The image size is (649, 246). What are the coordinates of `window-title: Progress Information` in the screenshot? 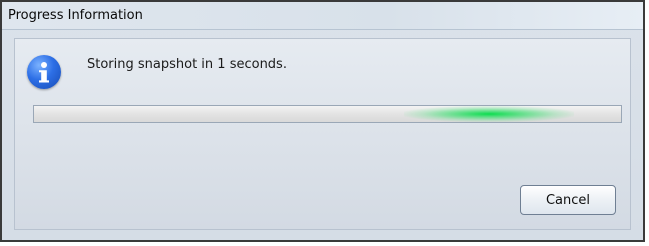 It's located at (75, 15).